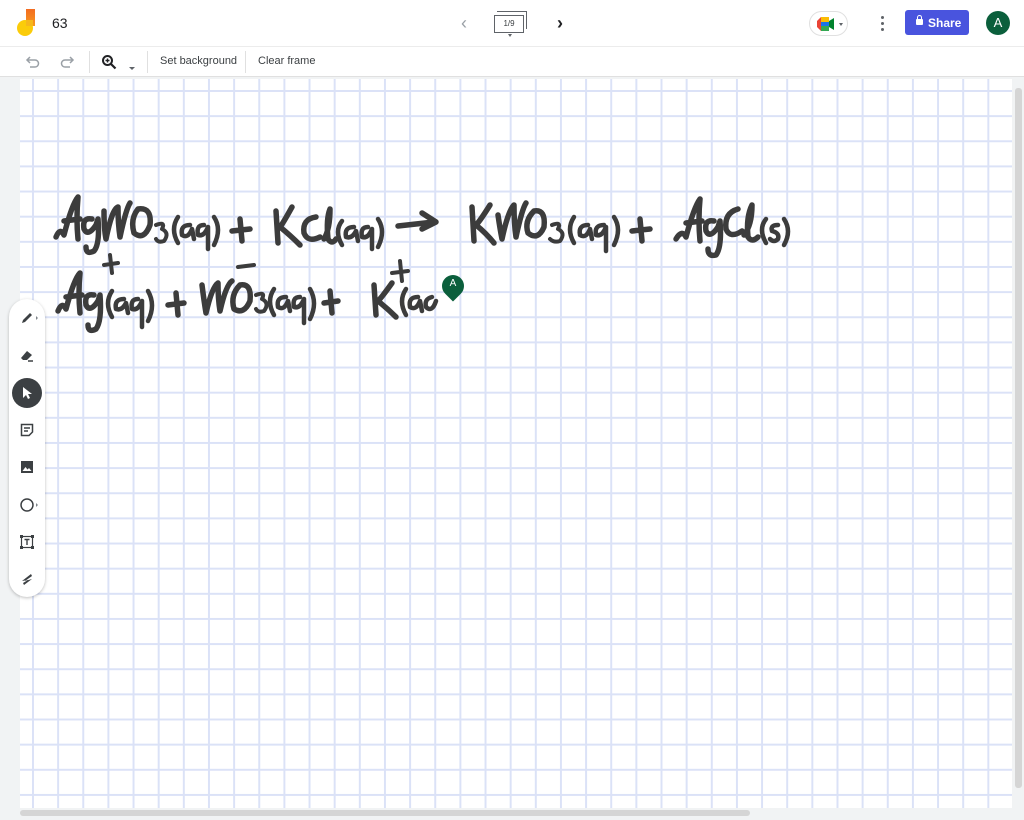 The width and height of the screenshot is (1024, 820). Describe the element at coordinates (945, 23) in the screenshot. I see `share-label: Share` at that location.